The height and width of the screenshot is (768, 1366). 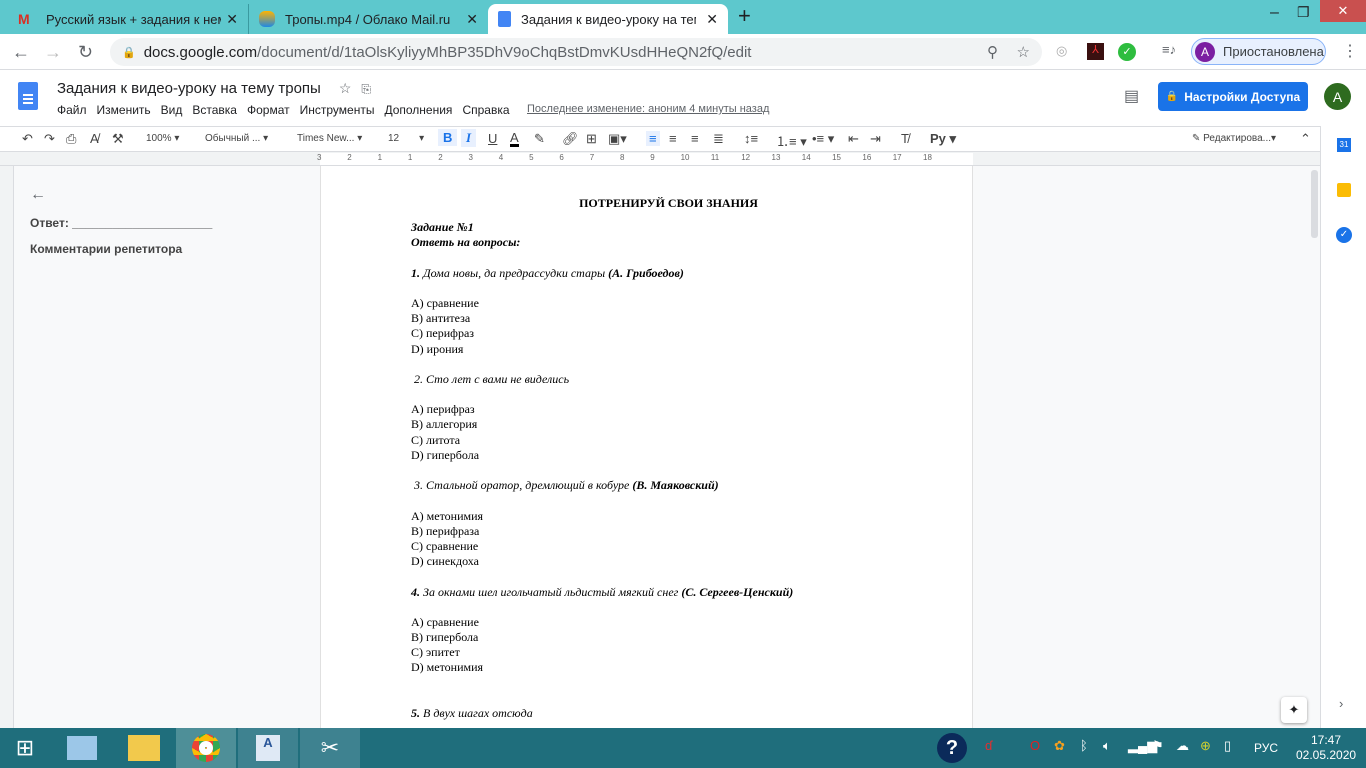 What do you see at coordinates (718, 139) in the screenshot?
I see `justify-button: ≣` at bounding box center [718, 139].